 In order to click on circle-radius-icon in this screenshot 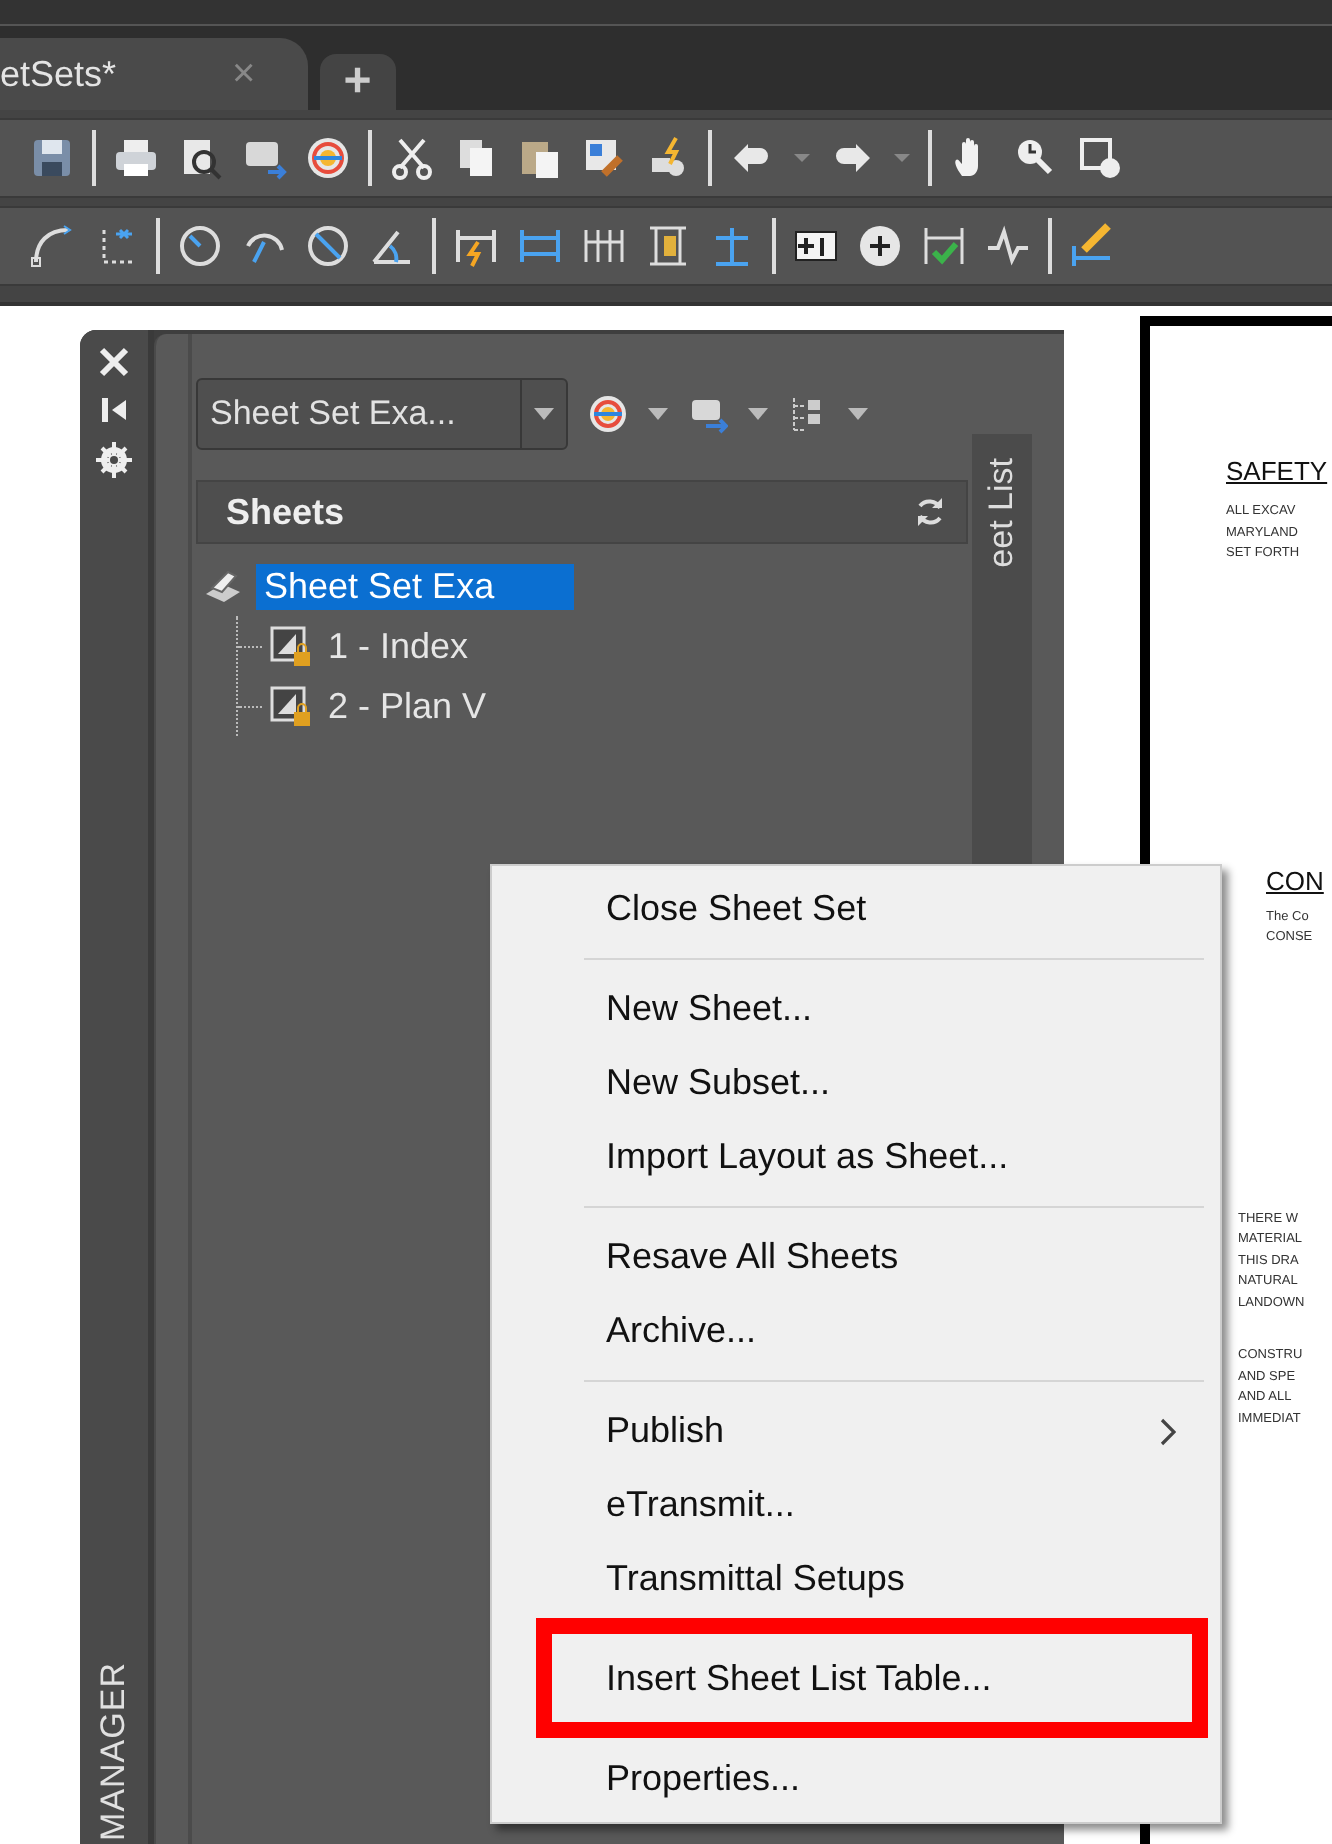, I will do `click(200, 246)`.